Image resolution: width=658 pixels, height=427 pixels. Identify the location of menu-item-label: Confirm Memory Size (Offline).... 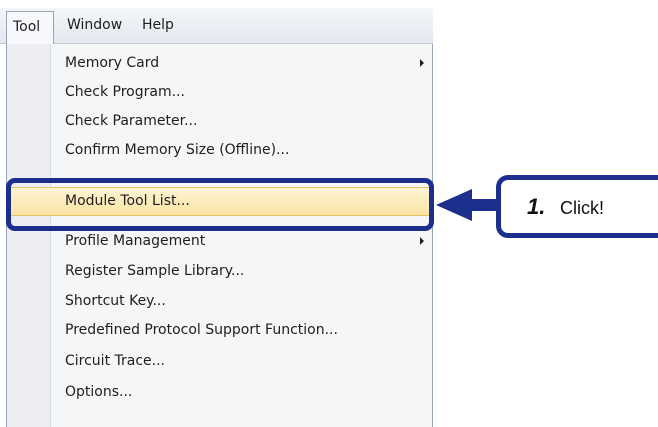
(177, 150).